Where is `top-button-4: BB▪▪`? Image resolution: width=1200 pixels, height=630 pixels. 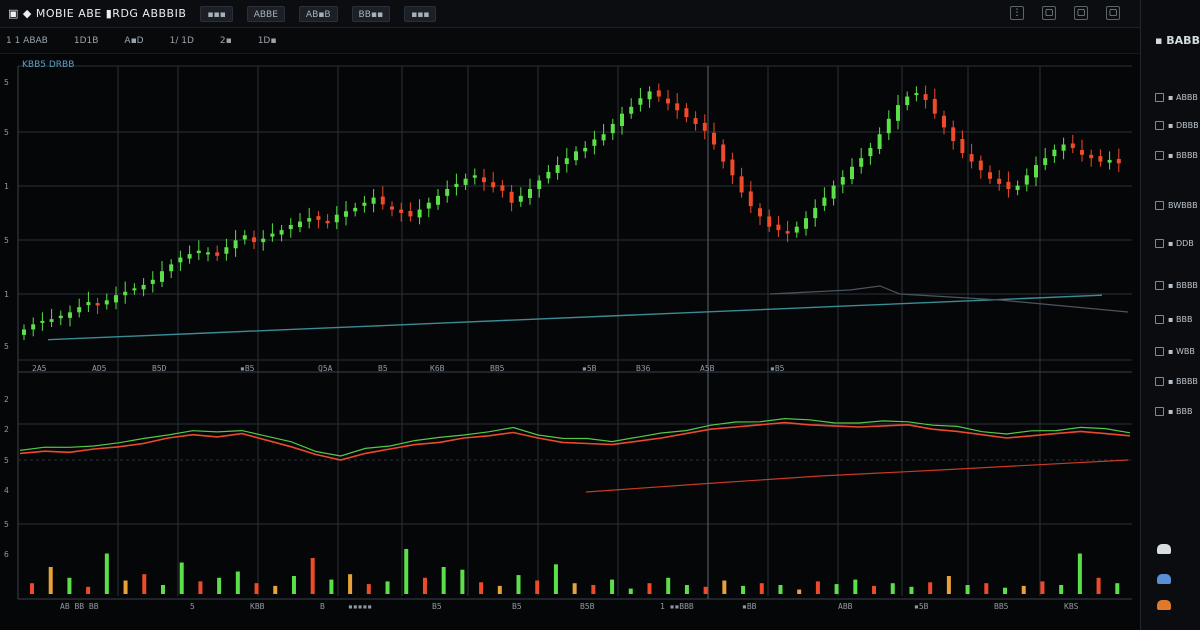 top-button-4: BB▪▪ is located at coordinates (371, 13).